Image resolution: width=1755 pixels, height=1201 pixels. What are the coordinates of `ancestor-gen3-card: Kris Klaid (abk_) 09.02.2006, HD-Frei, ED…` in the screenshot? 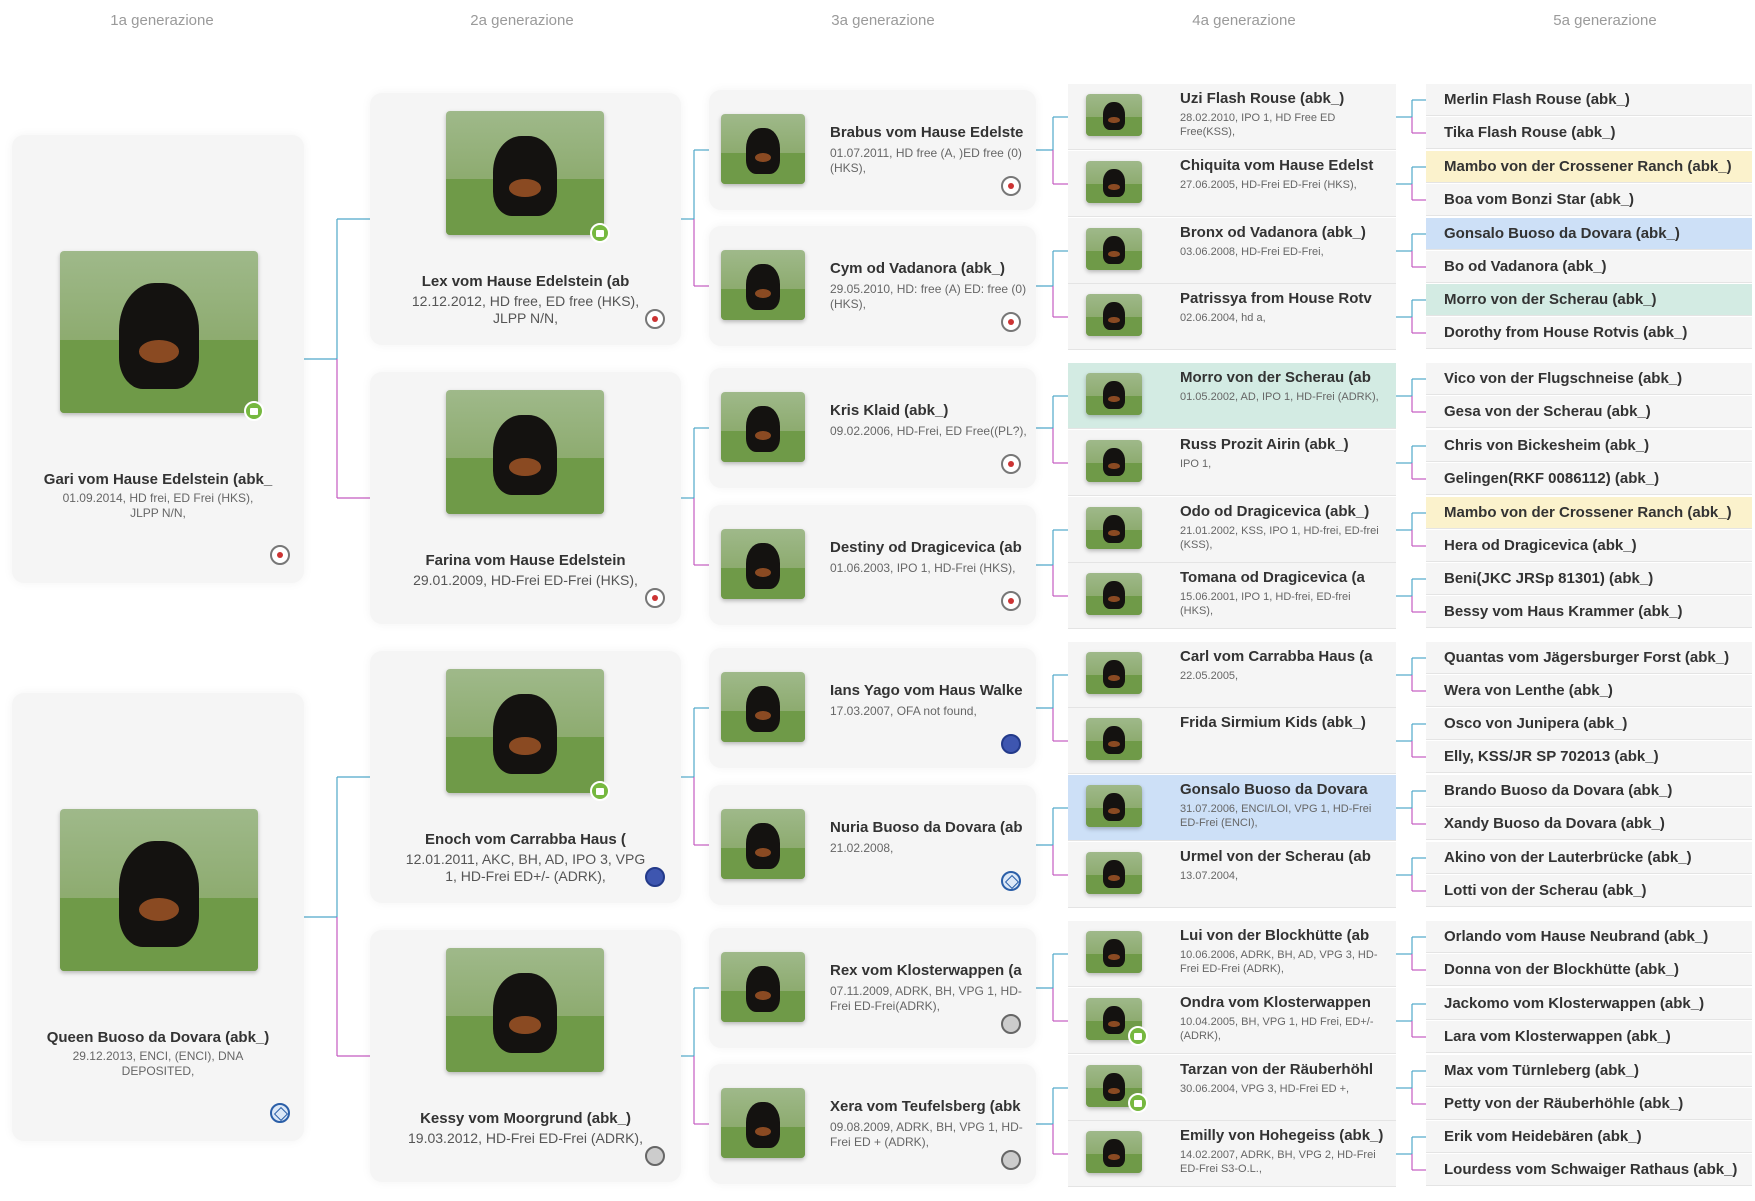 It's located at (872, 428).